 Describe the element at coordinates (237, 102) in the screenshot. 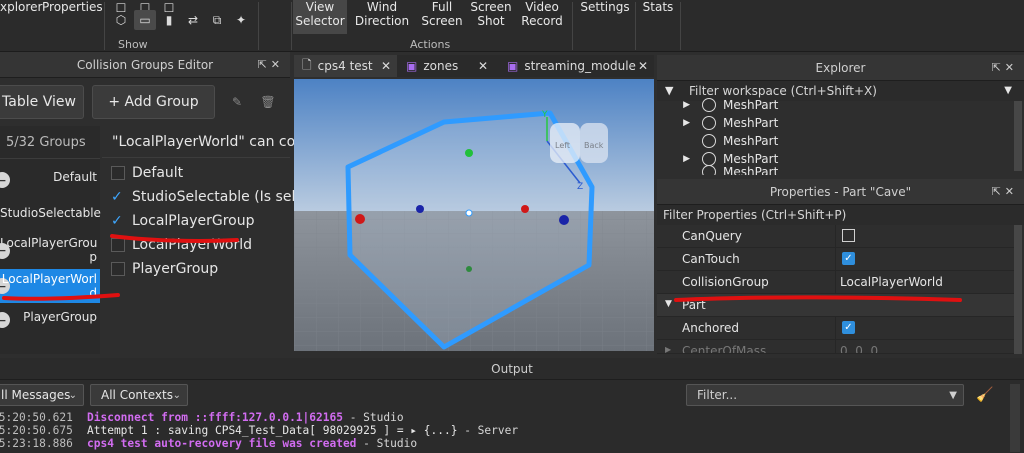

I see `rename-icon: ✎` at that location.